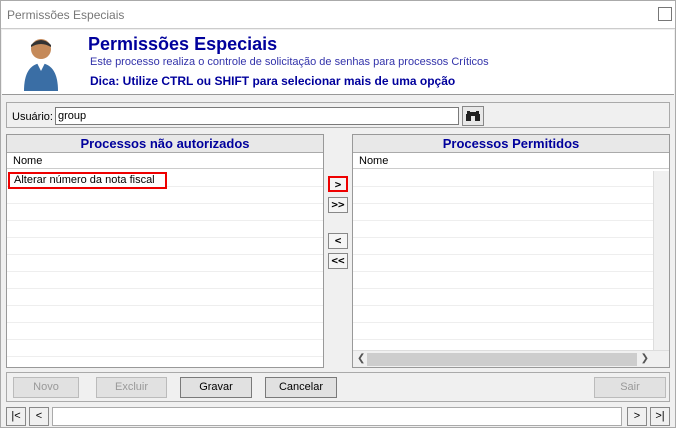  What do you see at coordinates (257, 116) in the screenshot?
I see `user-input` at bounding box center [257, 116].